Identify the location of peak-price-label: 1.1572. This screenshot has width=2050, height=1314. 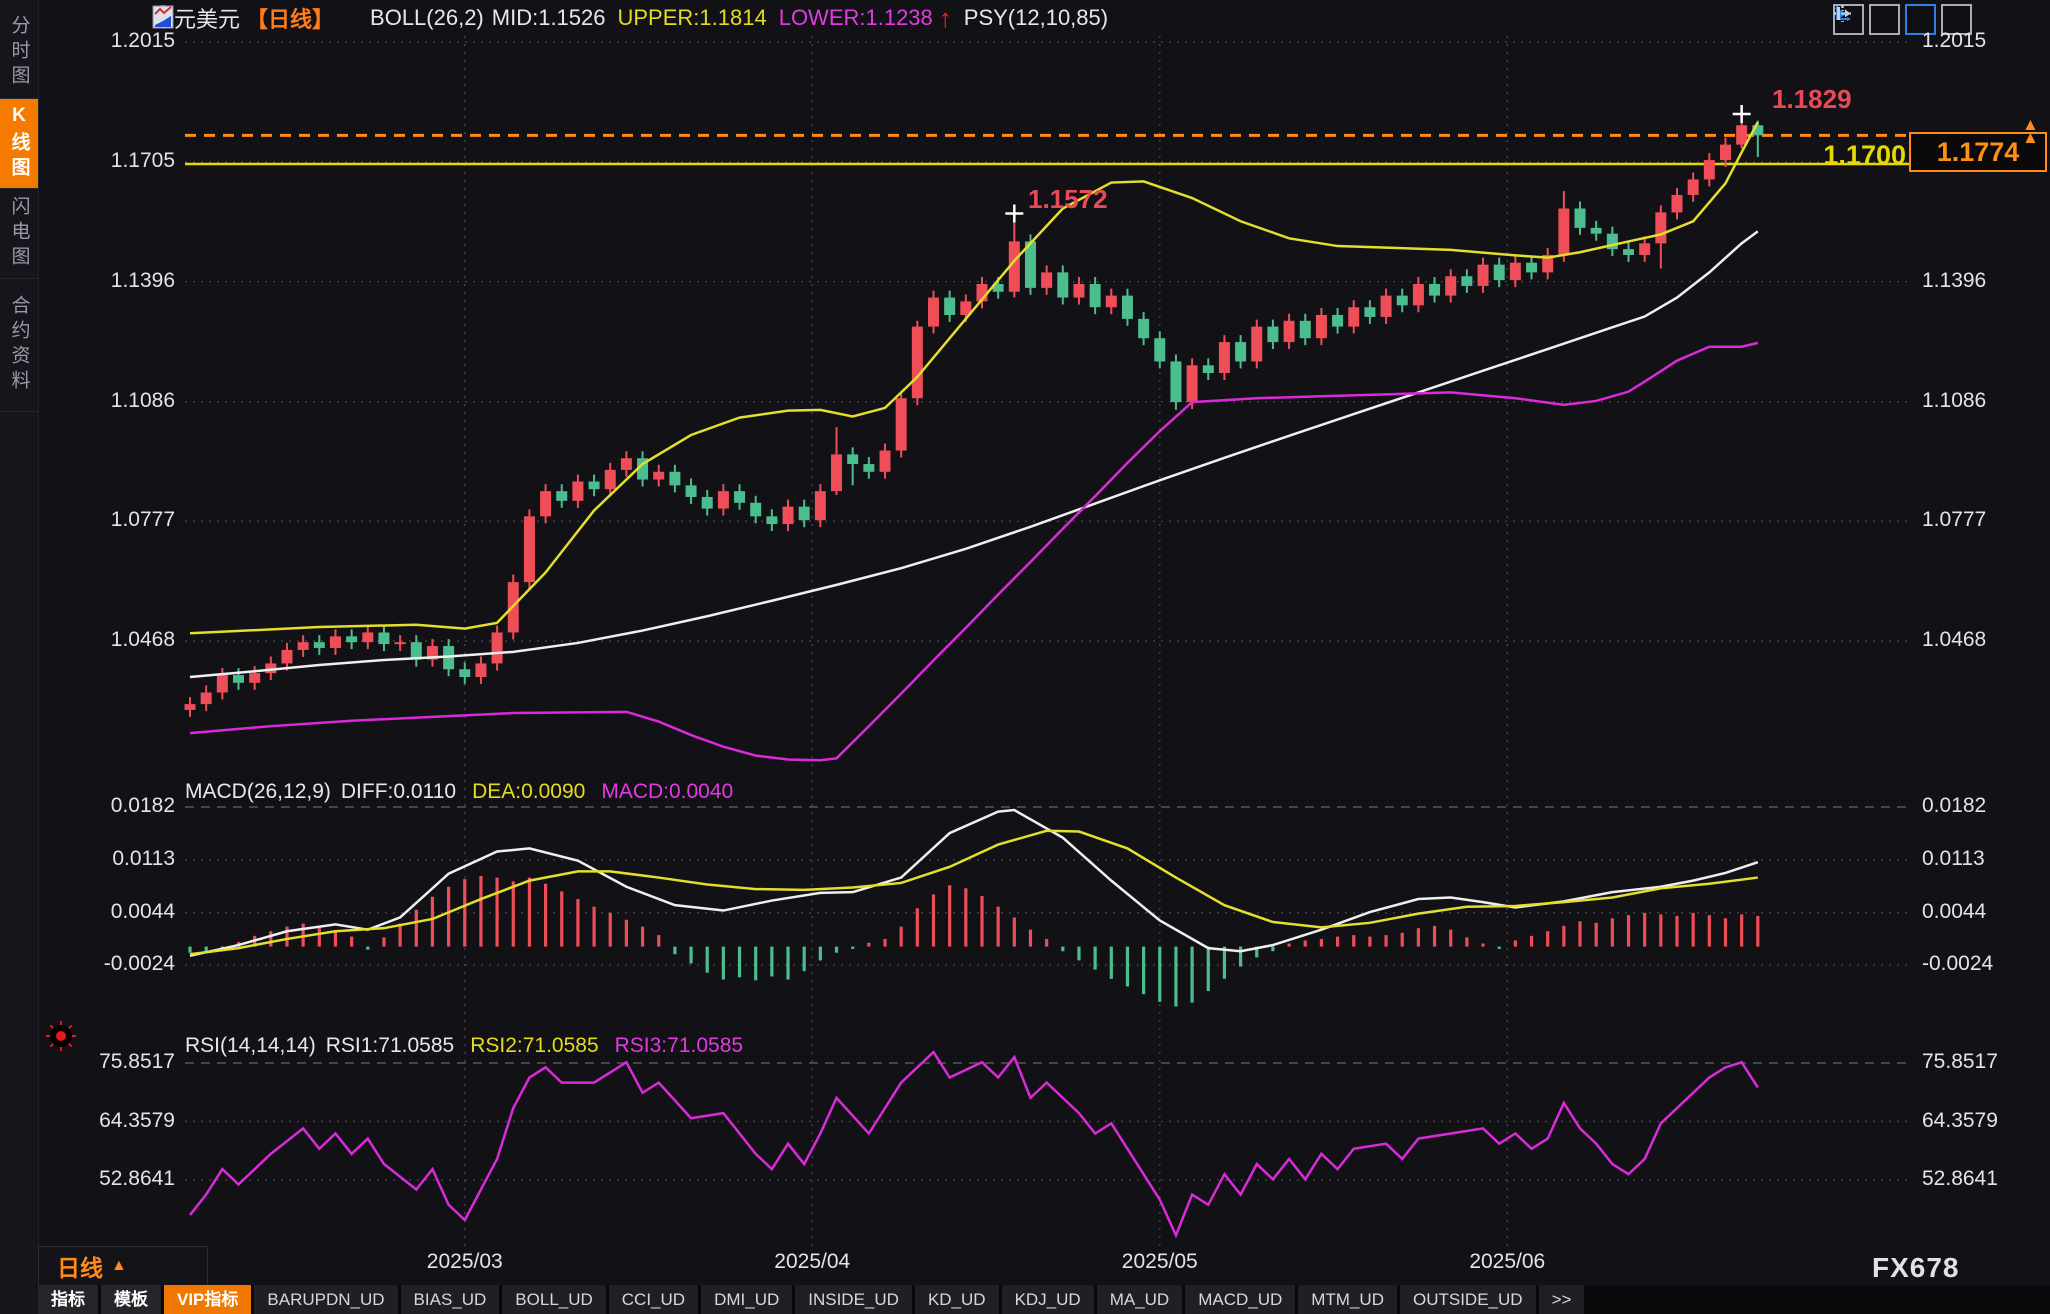
(1068, 199).